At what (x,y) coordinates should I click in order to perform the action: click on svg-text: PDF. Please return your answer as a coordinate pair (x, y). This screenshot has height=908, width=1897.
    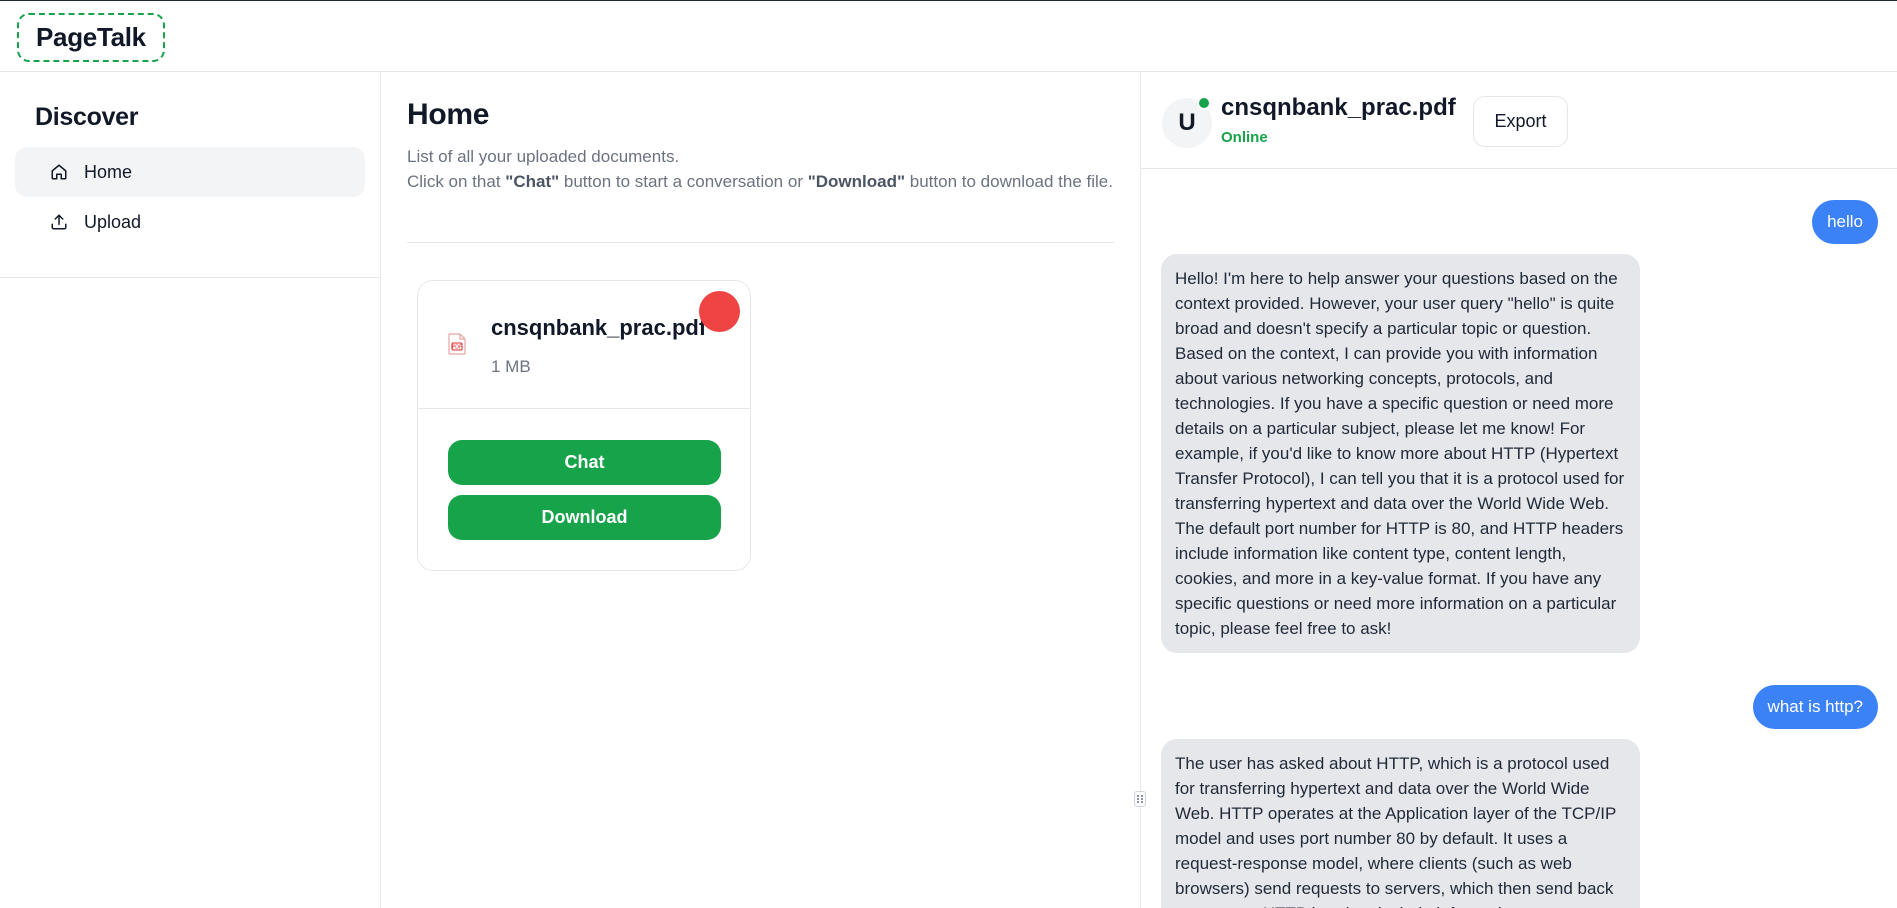
    Looking at the image, I should click on (457, 348).